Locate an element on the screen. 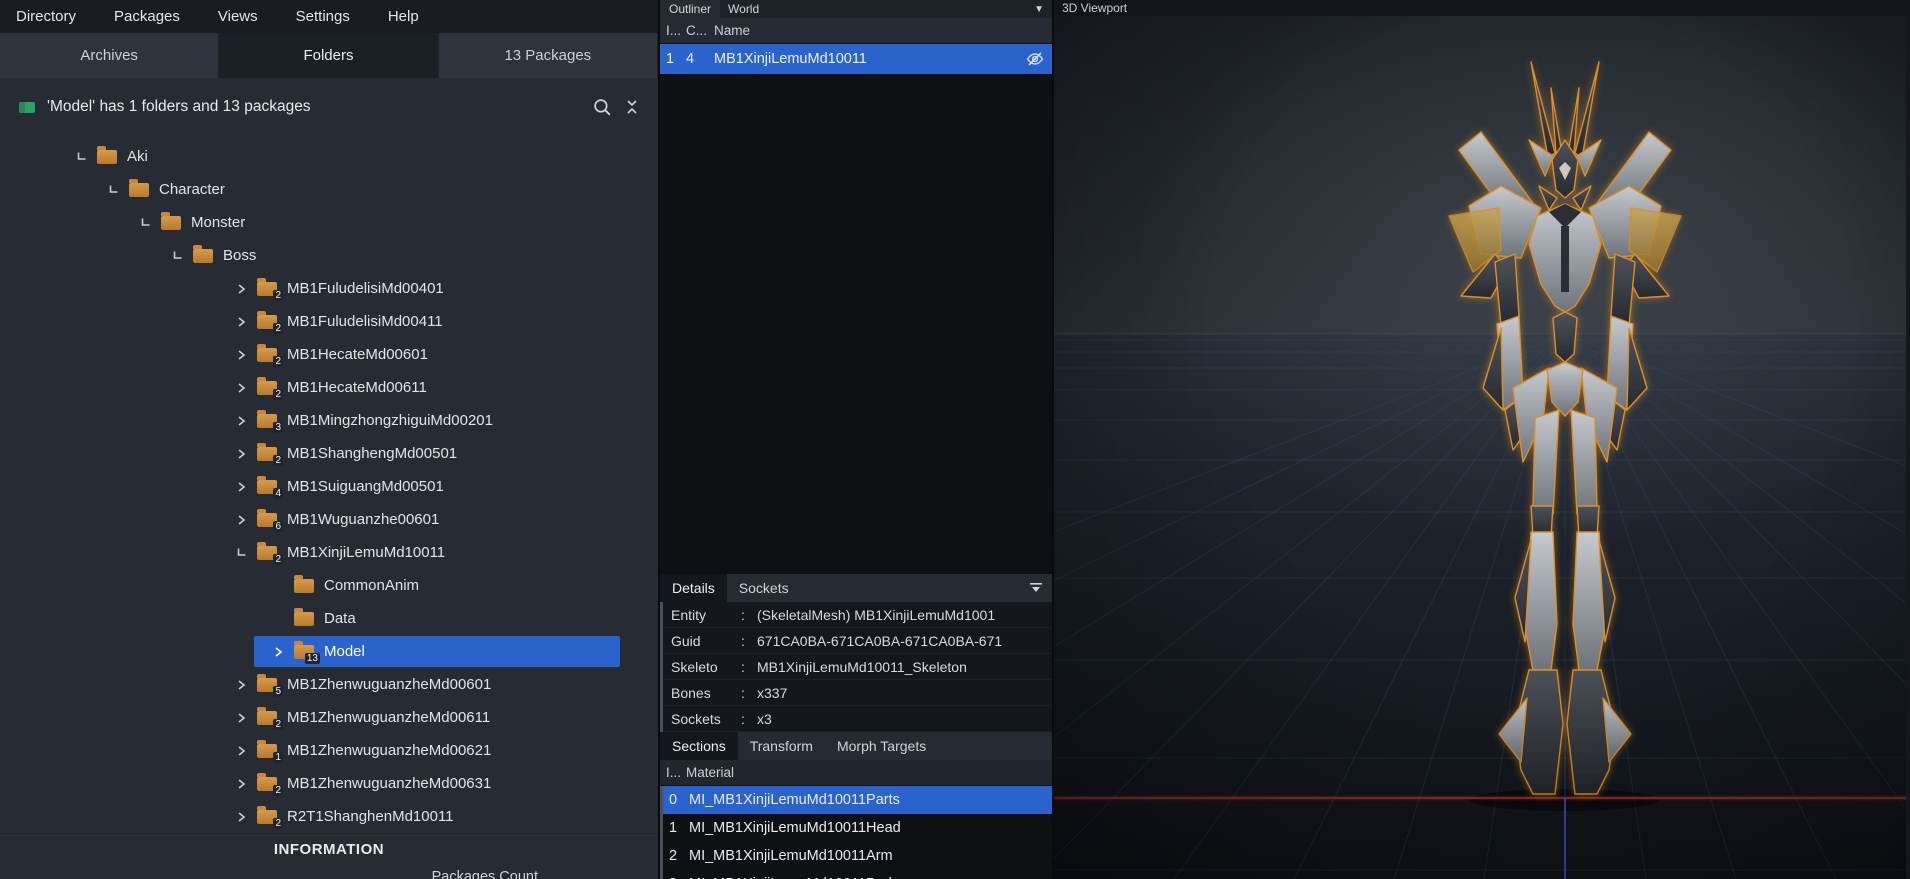  search-icon is located at coordinates (602, 107).